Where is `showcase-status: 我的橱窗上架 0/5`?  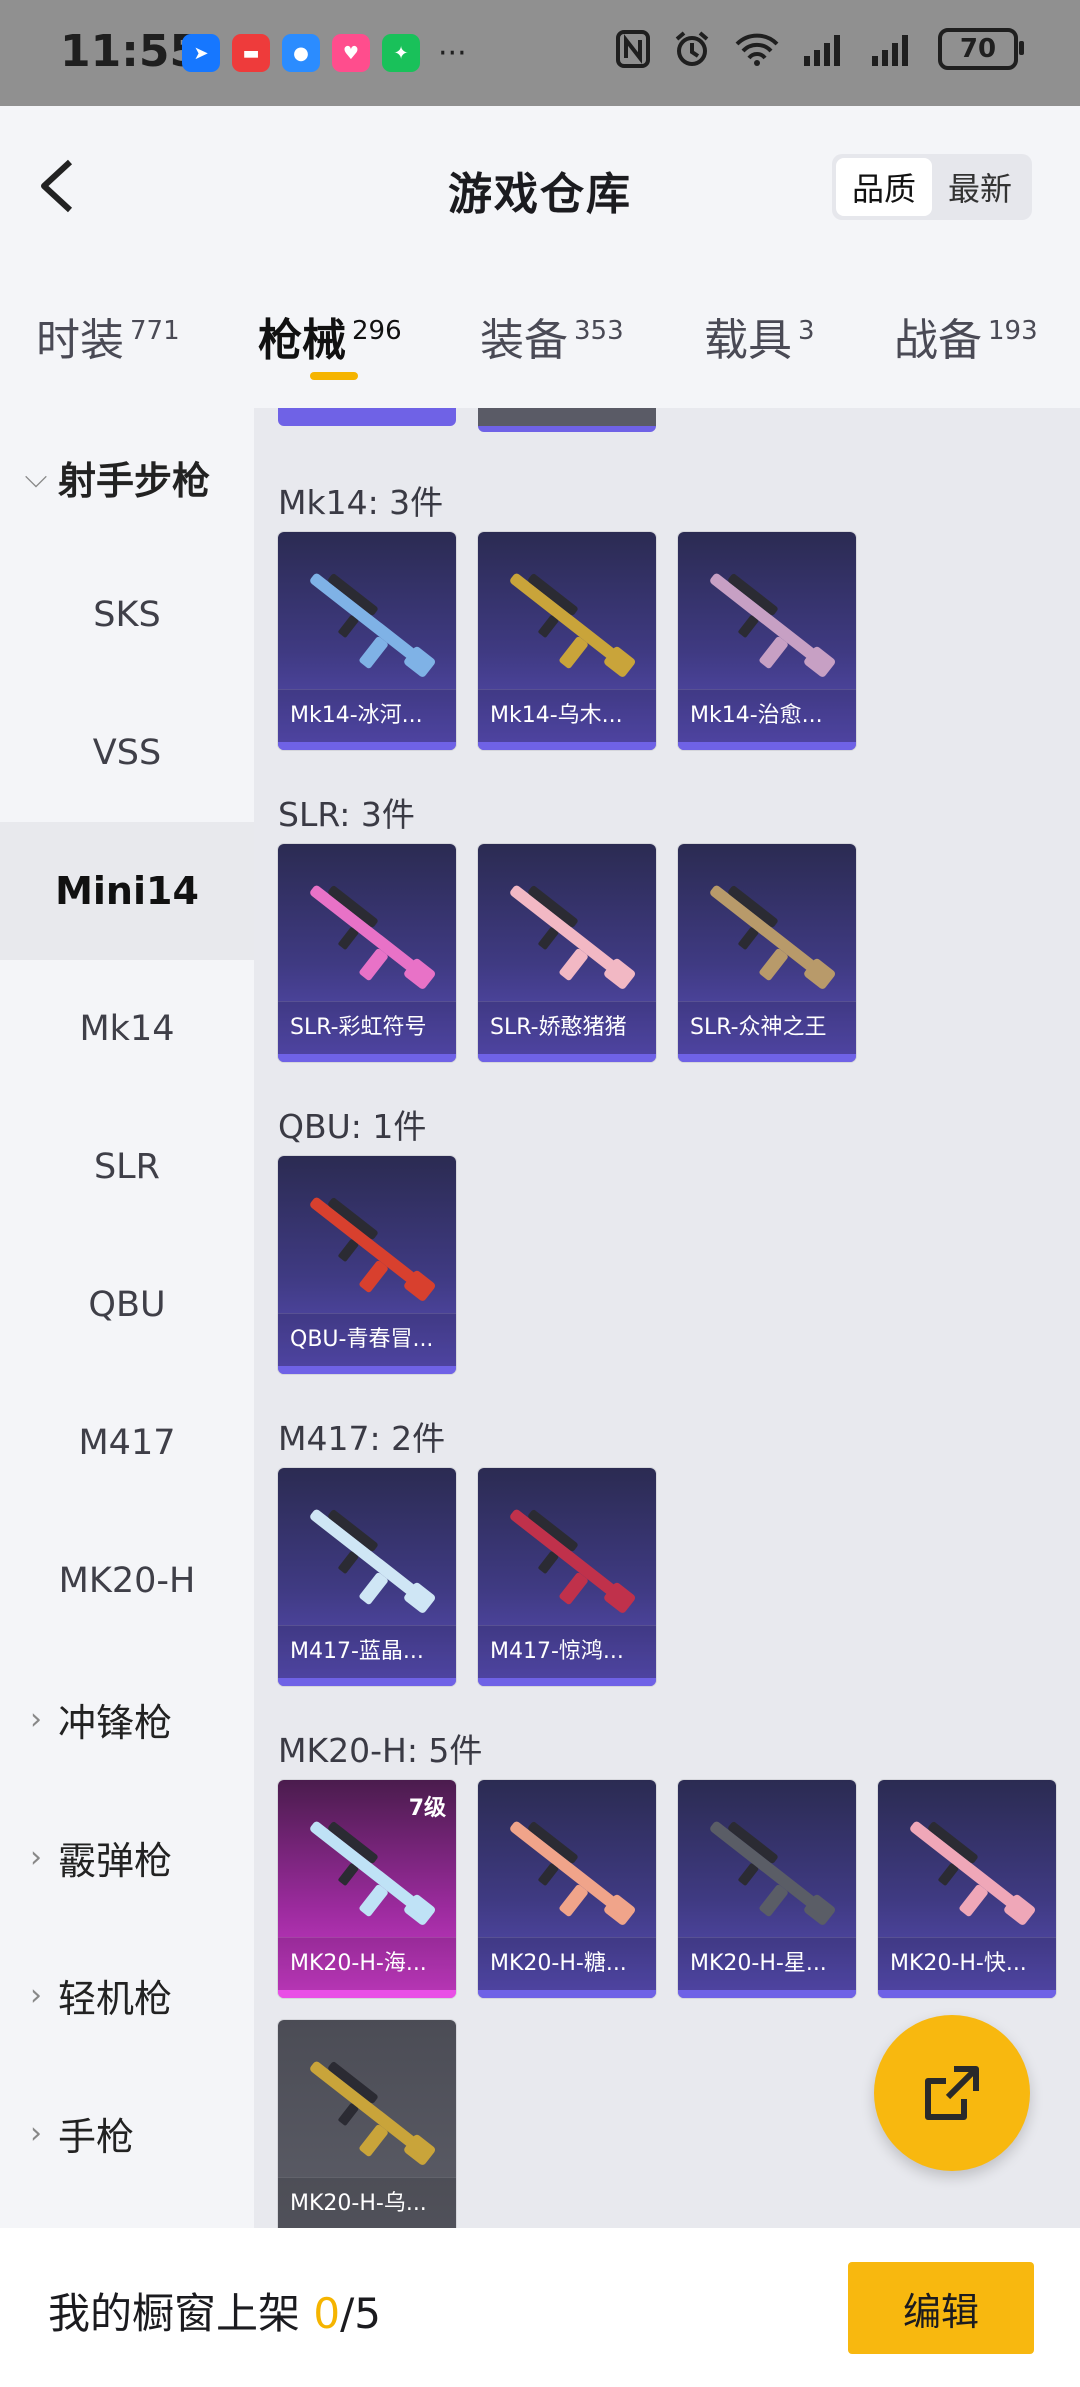 showcase-status: 我的橱窗上架 0/5 is located at coordinates (214, 2310).